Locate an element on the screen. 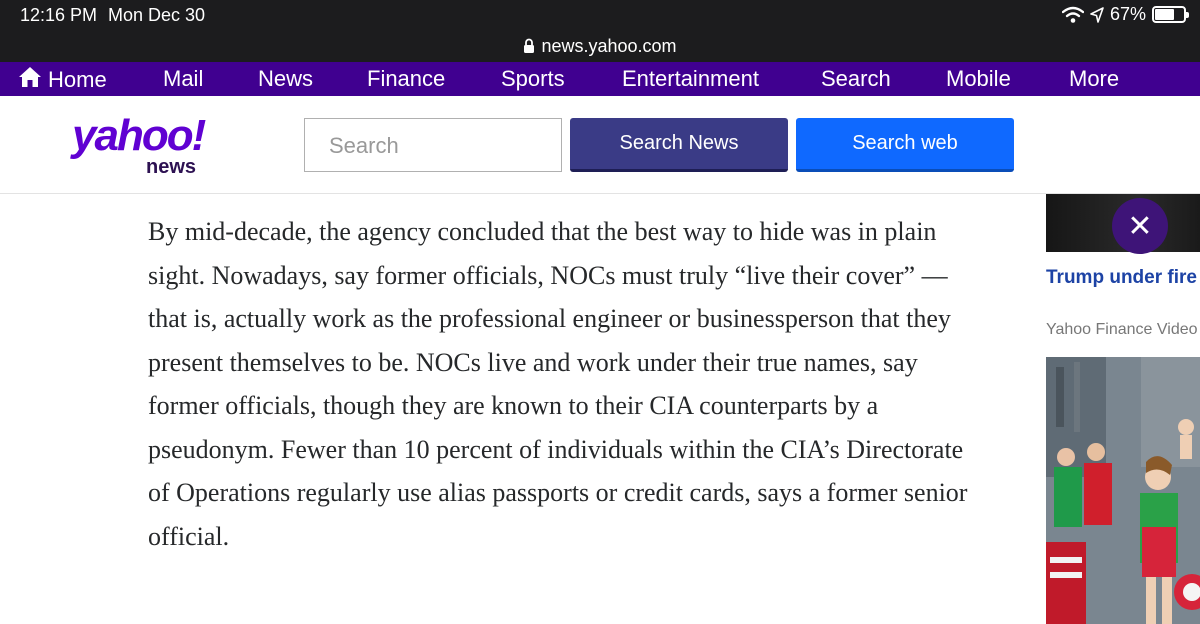 The height and width of the screenshot is (624, 1200). logo-news: news is located at coordinates (171, 167).